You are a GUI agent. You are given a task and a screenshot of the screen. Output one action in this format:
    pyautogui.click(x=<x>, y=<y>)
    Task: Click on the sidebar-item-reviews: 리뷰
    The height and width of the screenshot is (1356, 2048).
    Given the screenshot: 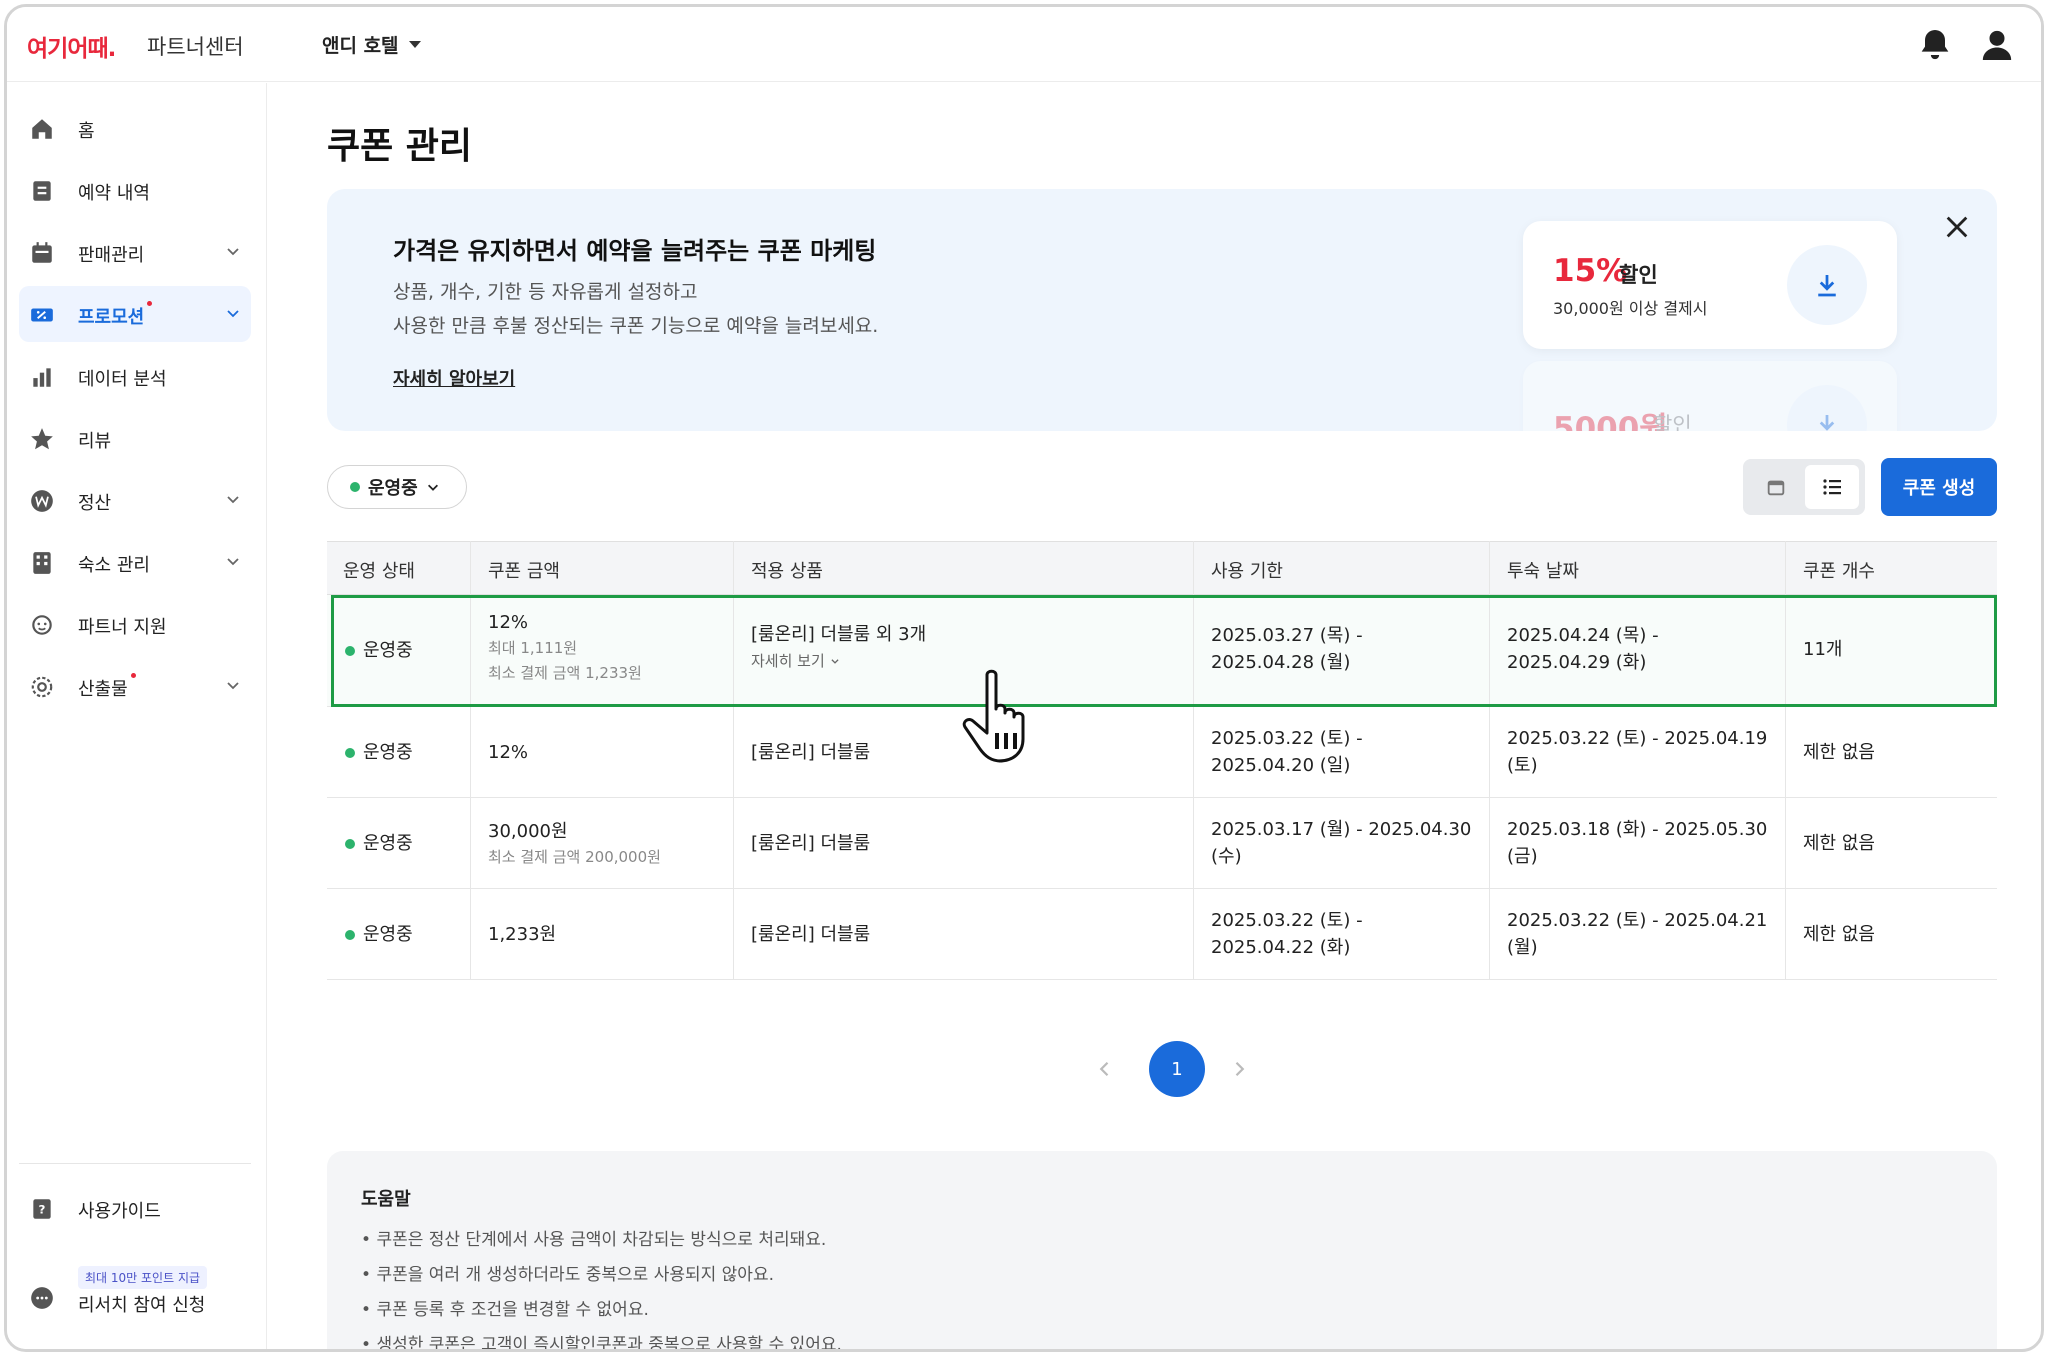 What is the action you would take?
    pyautogui.click(x=135, y=438)
    